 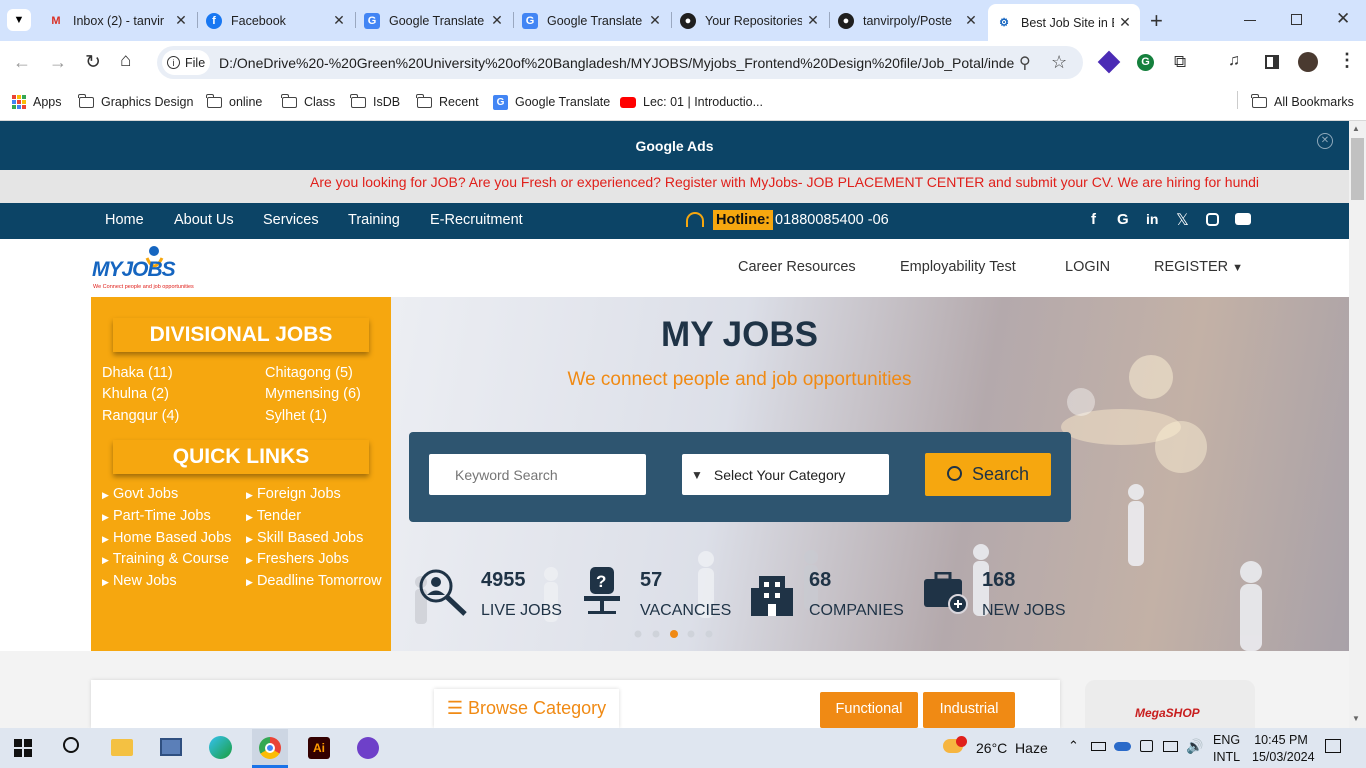 I want to click on weather-text: 26°C Haze, so click(x=1012, y=748).